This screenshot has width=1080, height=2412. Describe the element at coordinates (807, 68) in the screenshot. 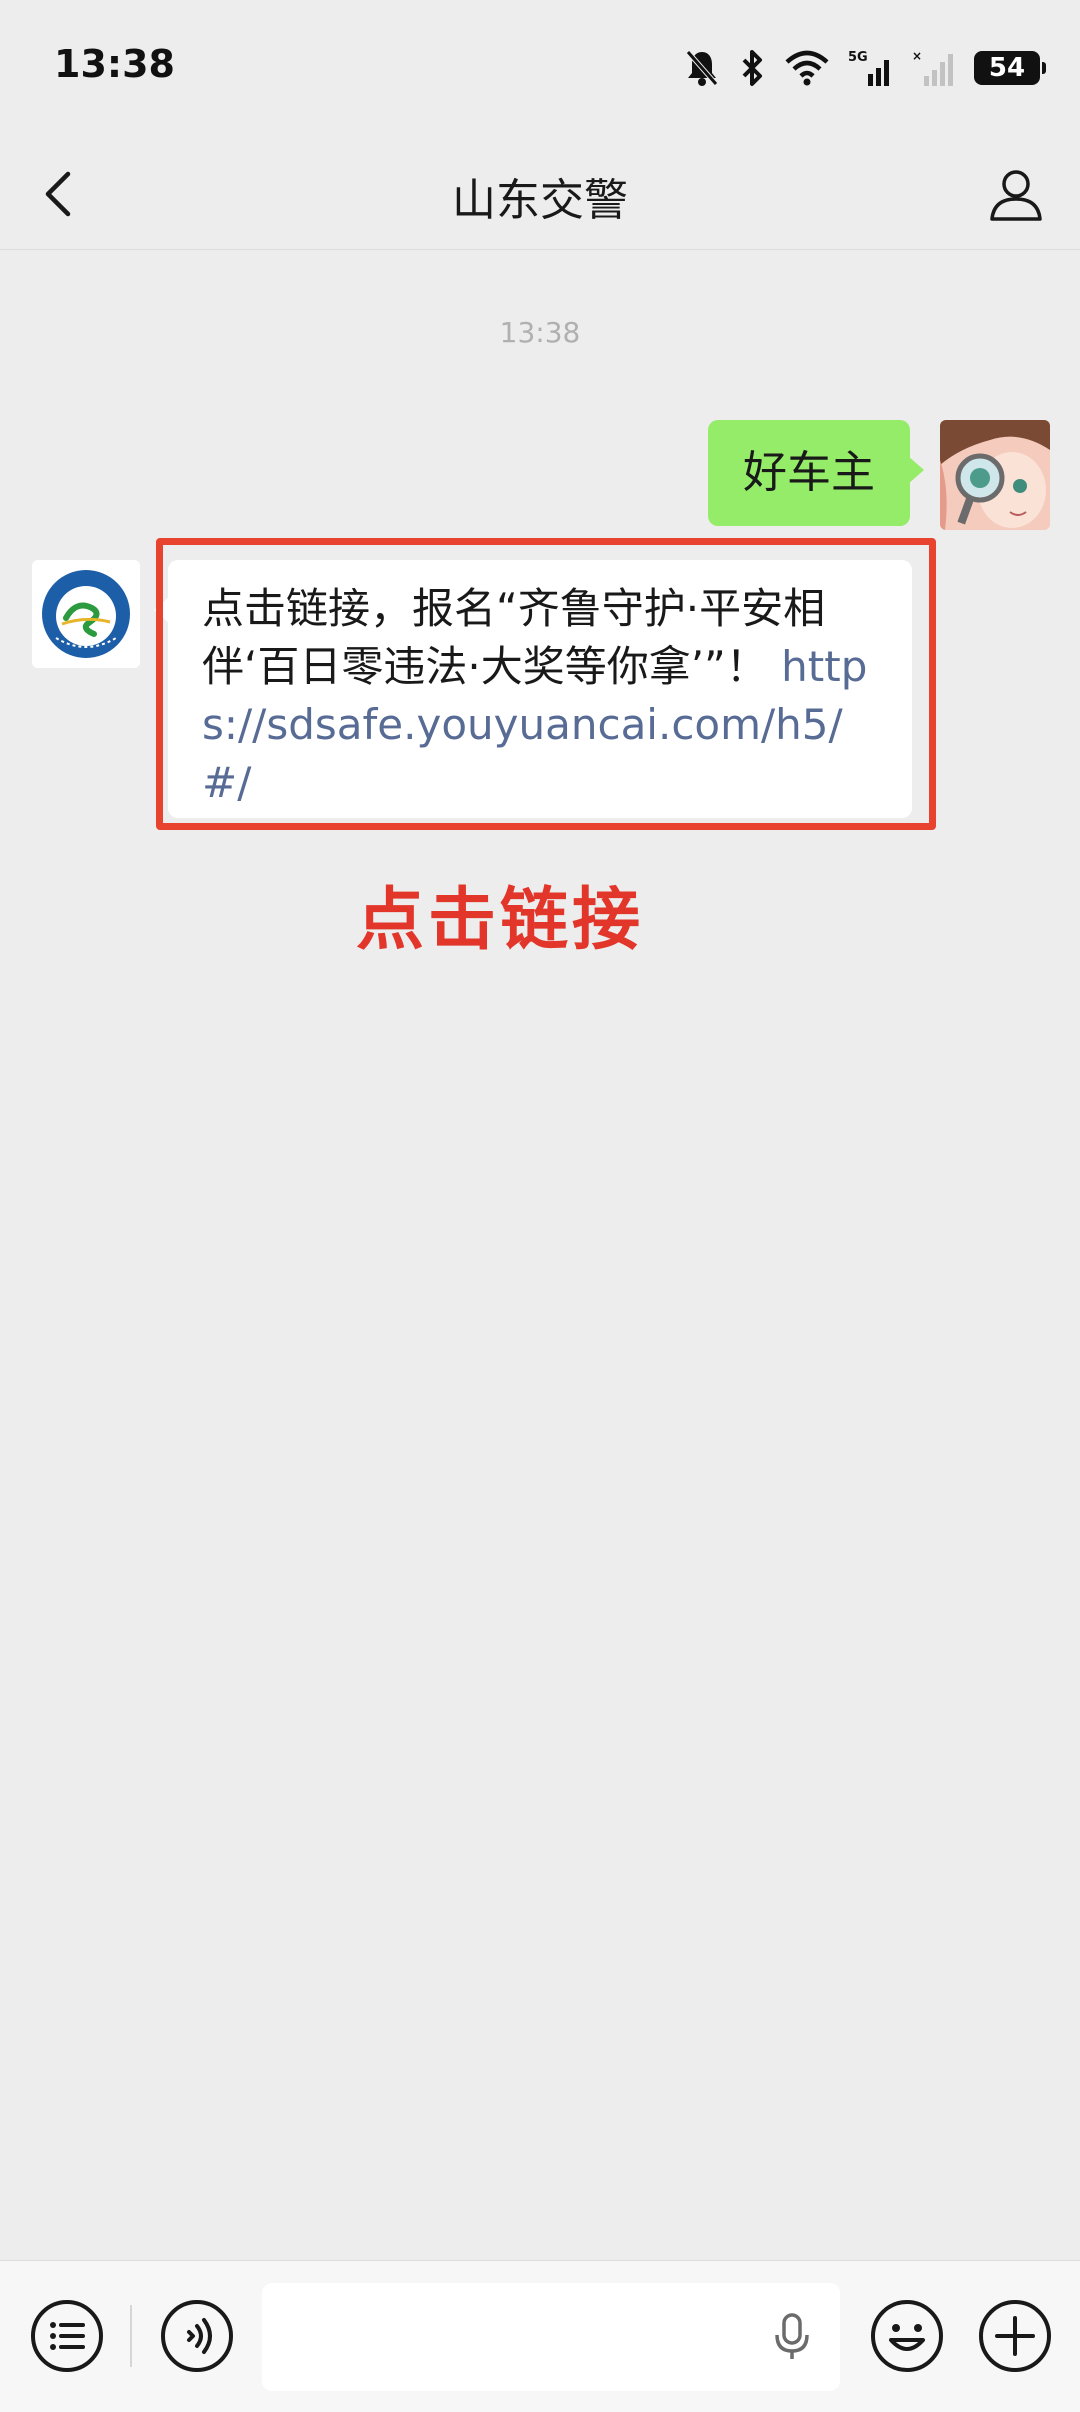

I see `wifi-icon` at that location.